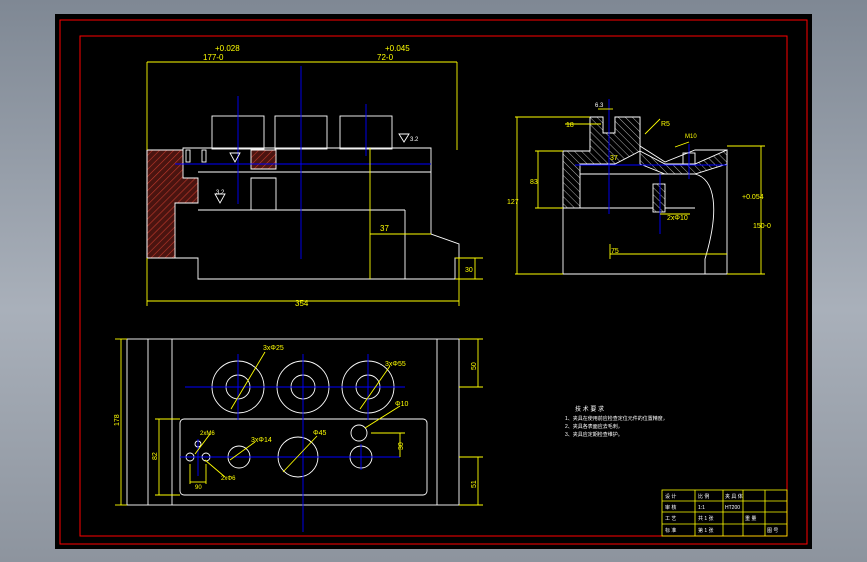 The image size is (867, 562). I want to click on notes-line-1: 1、夹具在使用前应检查定位元件的位置精度，, so click(616, 418).